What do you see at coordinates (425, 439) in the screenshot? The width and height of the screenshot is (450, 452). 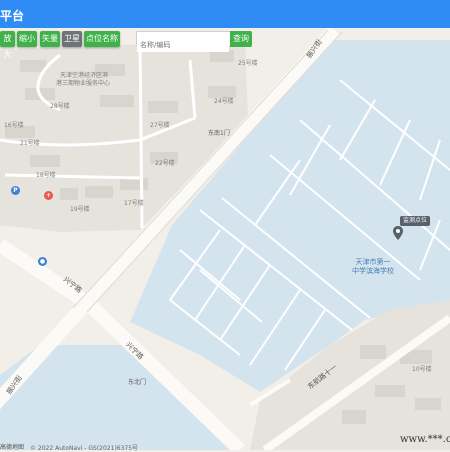 I see `watermark: www.***.com` at bounding box center [425, 439].